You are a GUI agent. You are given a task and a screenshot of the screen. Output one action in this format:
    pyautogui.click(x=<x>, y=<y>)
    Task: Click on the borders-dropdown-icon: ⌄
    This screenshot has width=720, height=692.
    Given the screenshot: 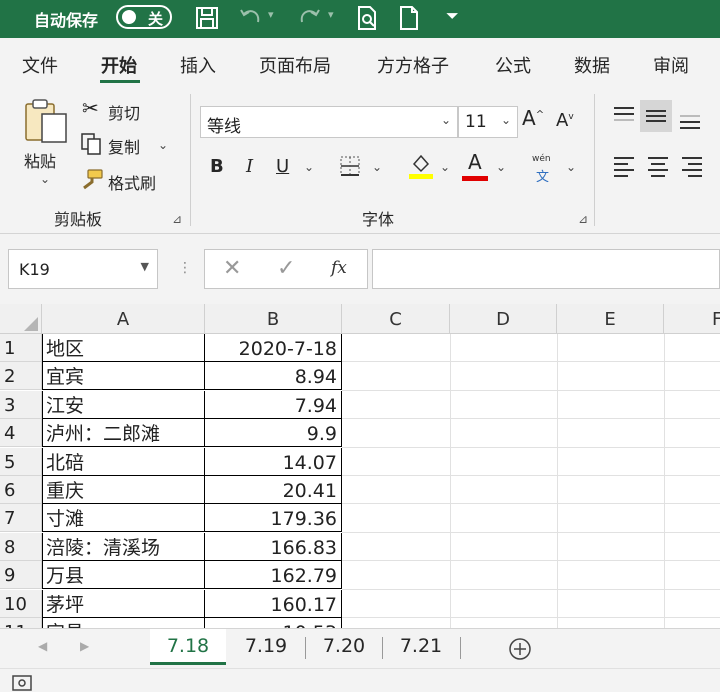 What is the action you would take?
    pyautogui.click(x=377, y=167)
    